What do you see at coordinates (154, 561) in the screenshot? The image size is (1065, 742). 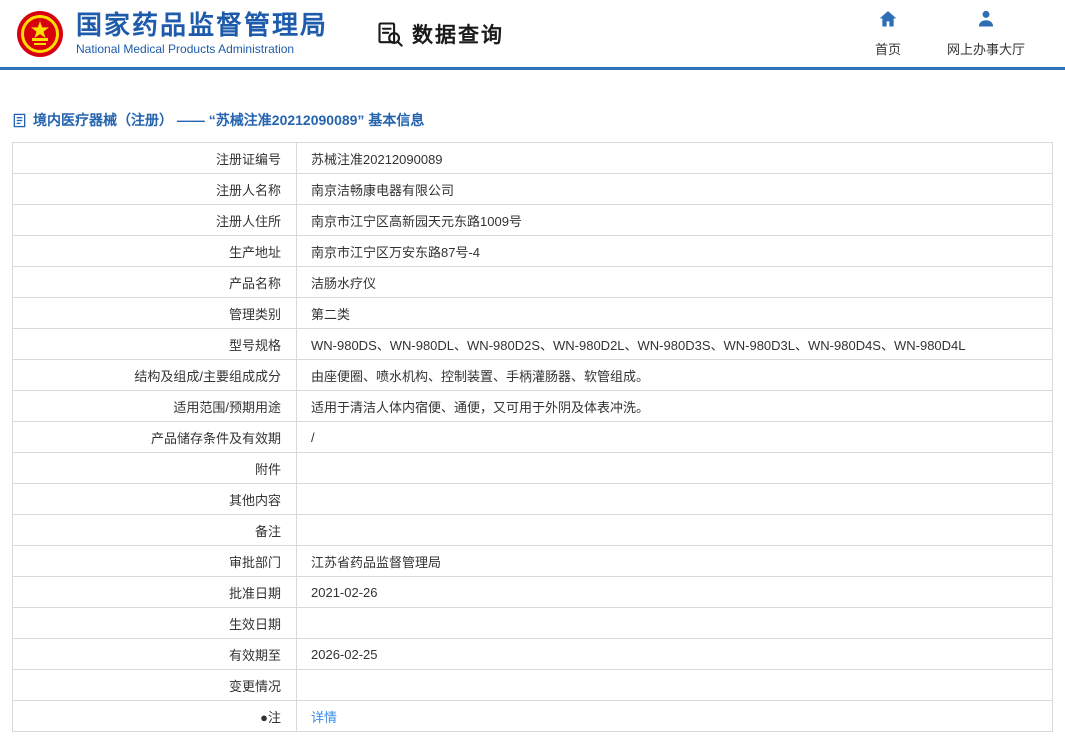 I see `field-label: 审批部门` at bounding box center [154, 561].